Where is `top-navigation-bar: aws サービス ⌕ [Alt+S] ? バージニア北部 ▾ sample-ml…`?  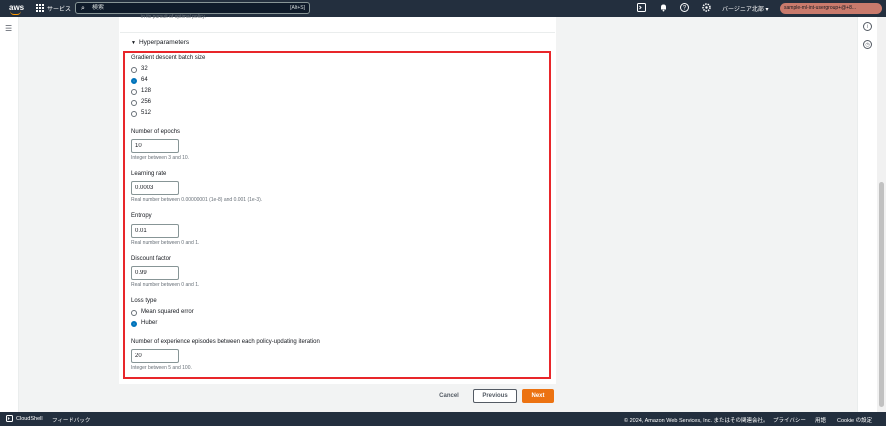
top-navigation-bar: aws サービス ⌕ [Alt+S] ? バージニア北部 ▾ sample-ml… is located at coordinates (443, 8).